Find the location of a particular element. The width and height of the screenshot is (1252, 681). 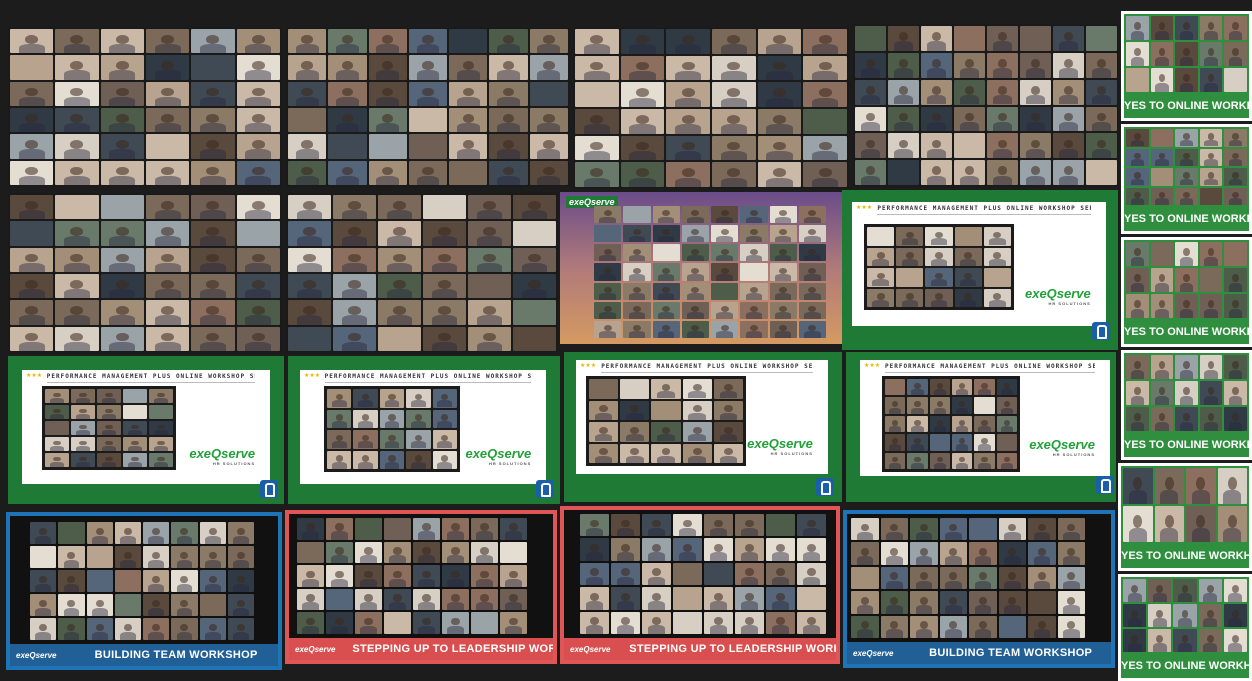

brand-logo: exeQserve is located at coordinates (315, 649).